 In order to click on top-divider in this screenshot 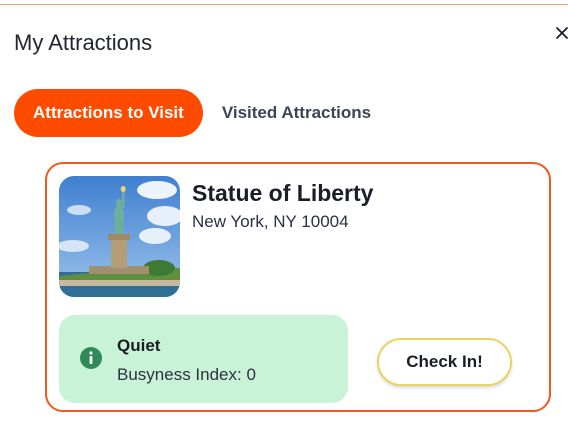, I will do `click(284, 4)`.